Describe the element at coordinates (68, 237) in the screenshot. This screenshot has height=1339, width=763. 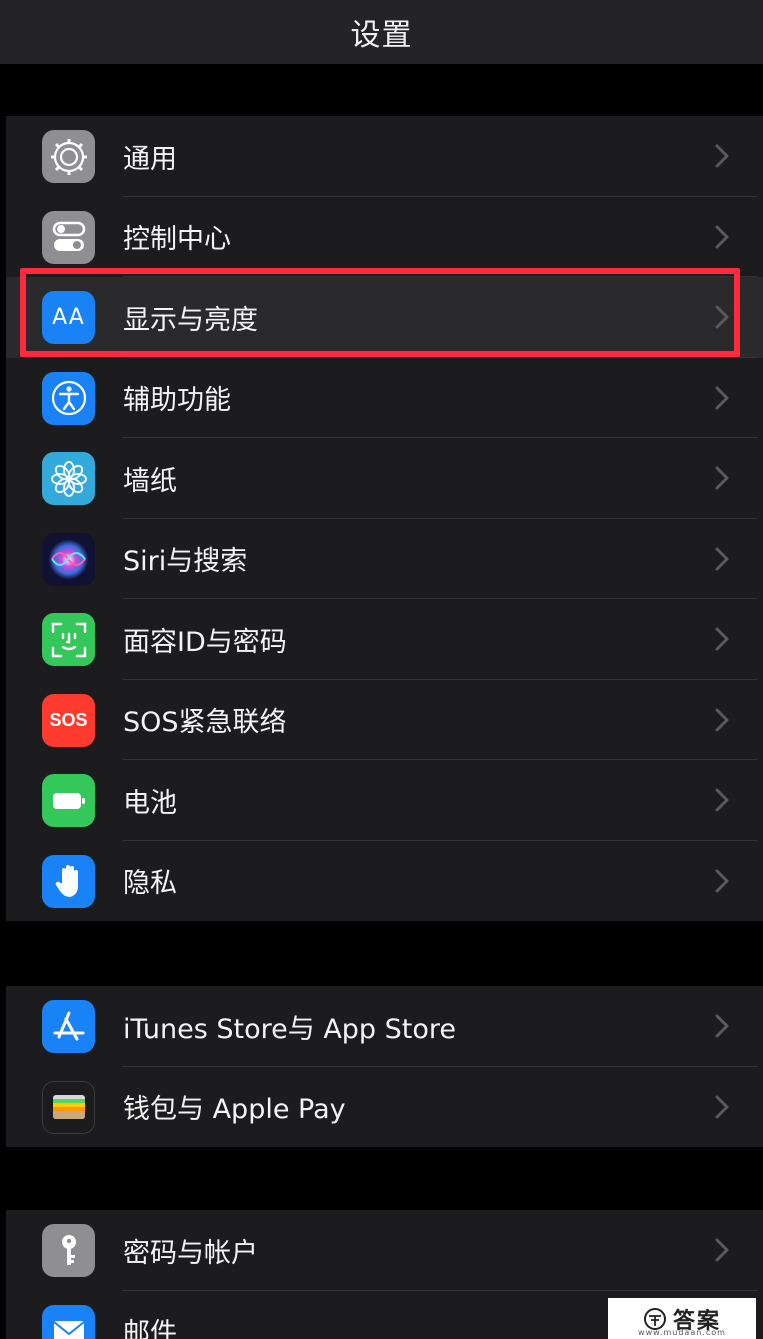
I see `toggles-icon` at that location.